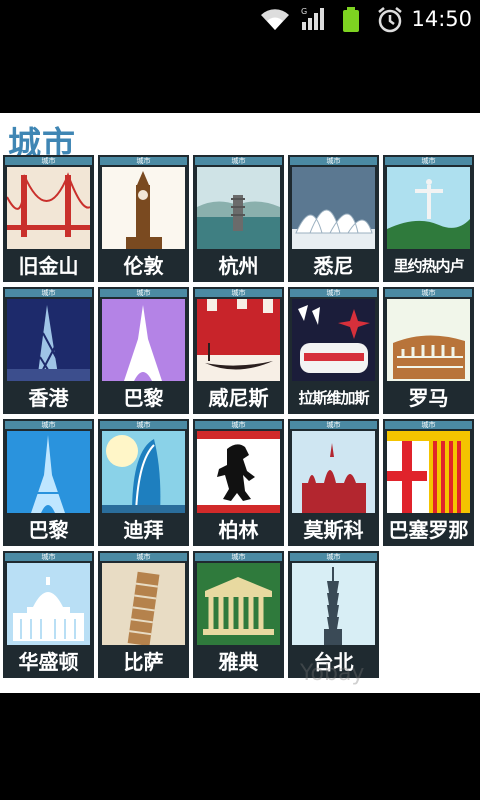  I want to click on city-name: 香港, so click(48, 398).